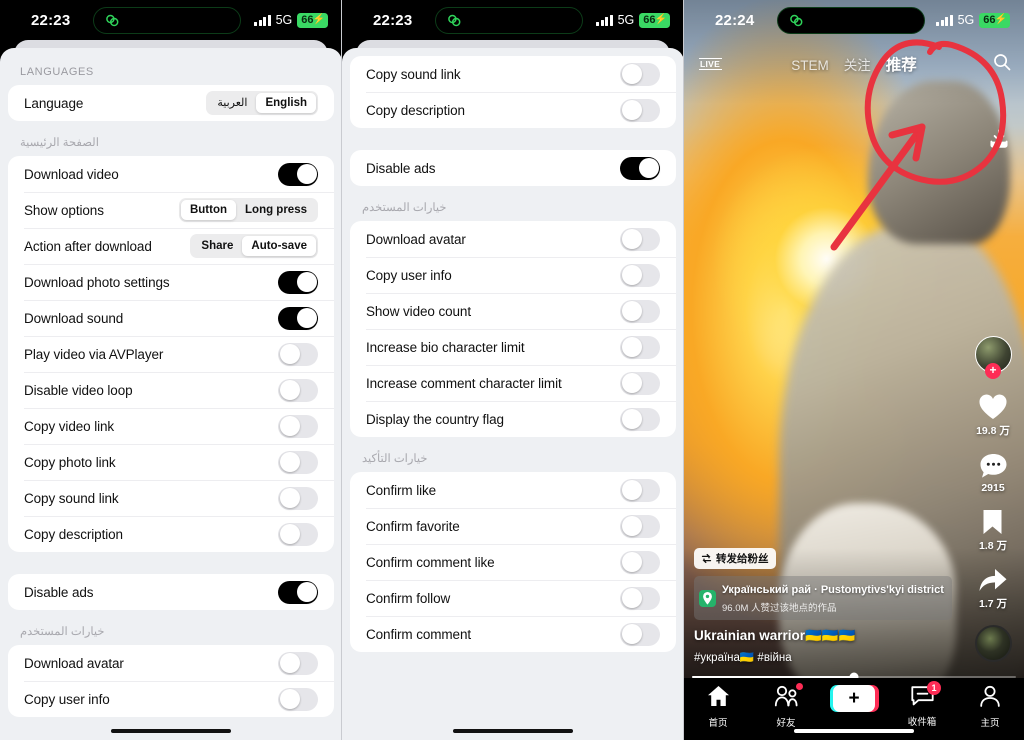 This screenshot has width=1024, height=740. What do you see at coordinates (415, 110) in the screenshot?
I see `settings-row-label: Copy description` at bounding box center [415, 110].